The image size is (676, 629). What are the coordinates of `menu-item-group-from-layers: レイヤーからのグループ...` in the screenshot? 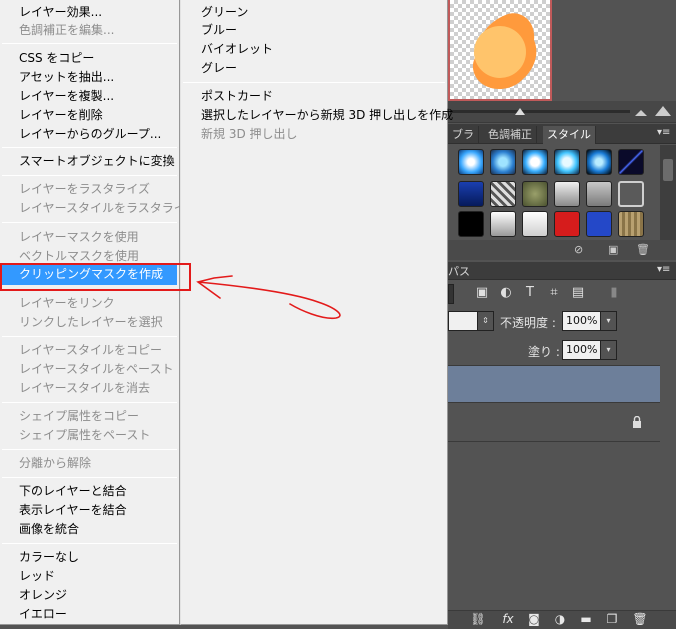 It's located at (90, 134).